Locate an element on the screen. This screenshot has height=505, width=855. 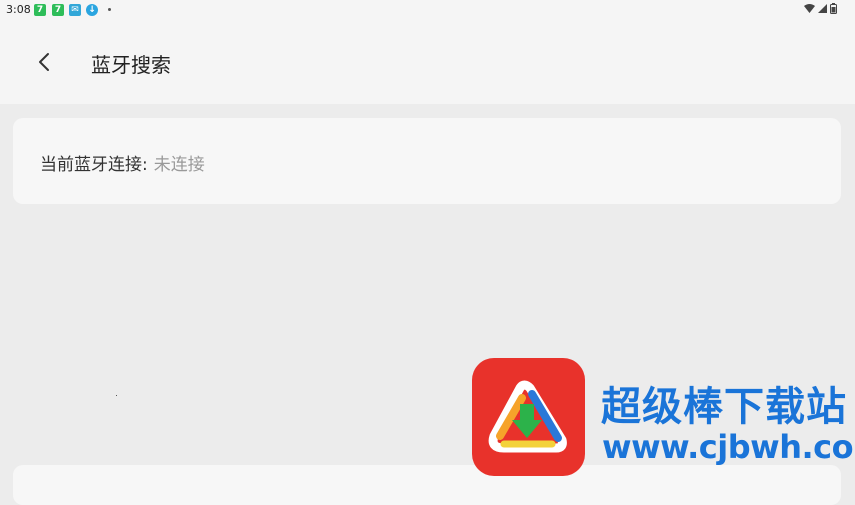
chevron-left-icon is located at coordinates (44, 62).